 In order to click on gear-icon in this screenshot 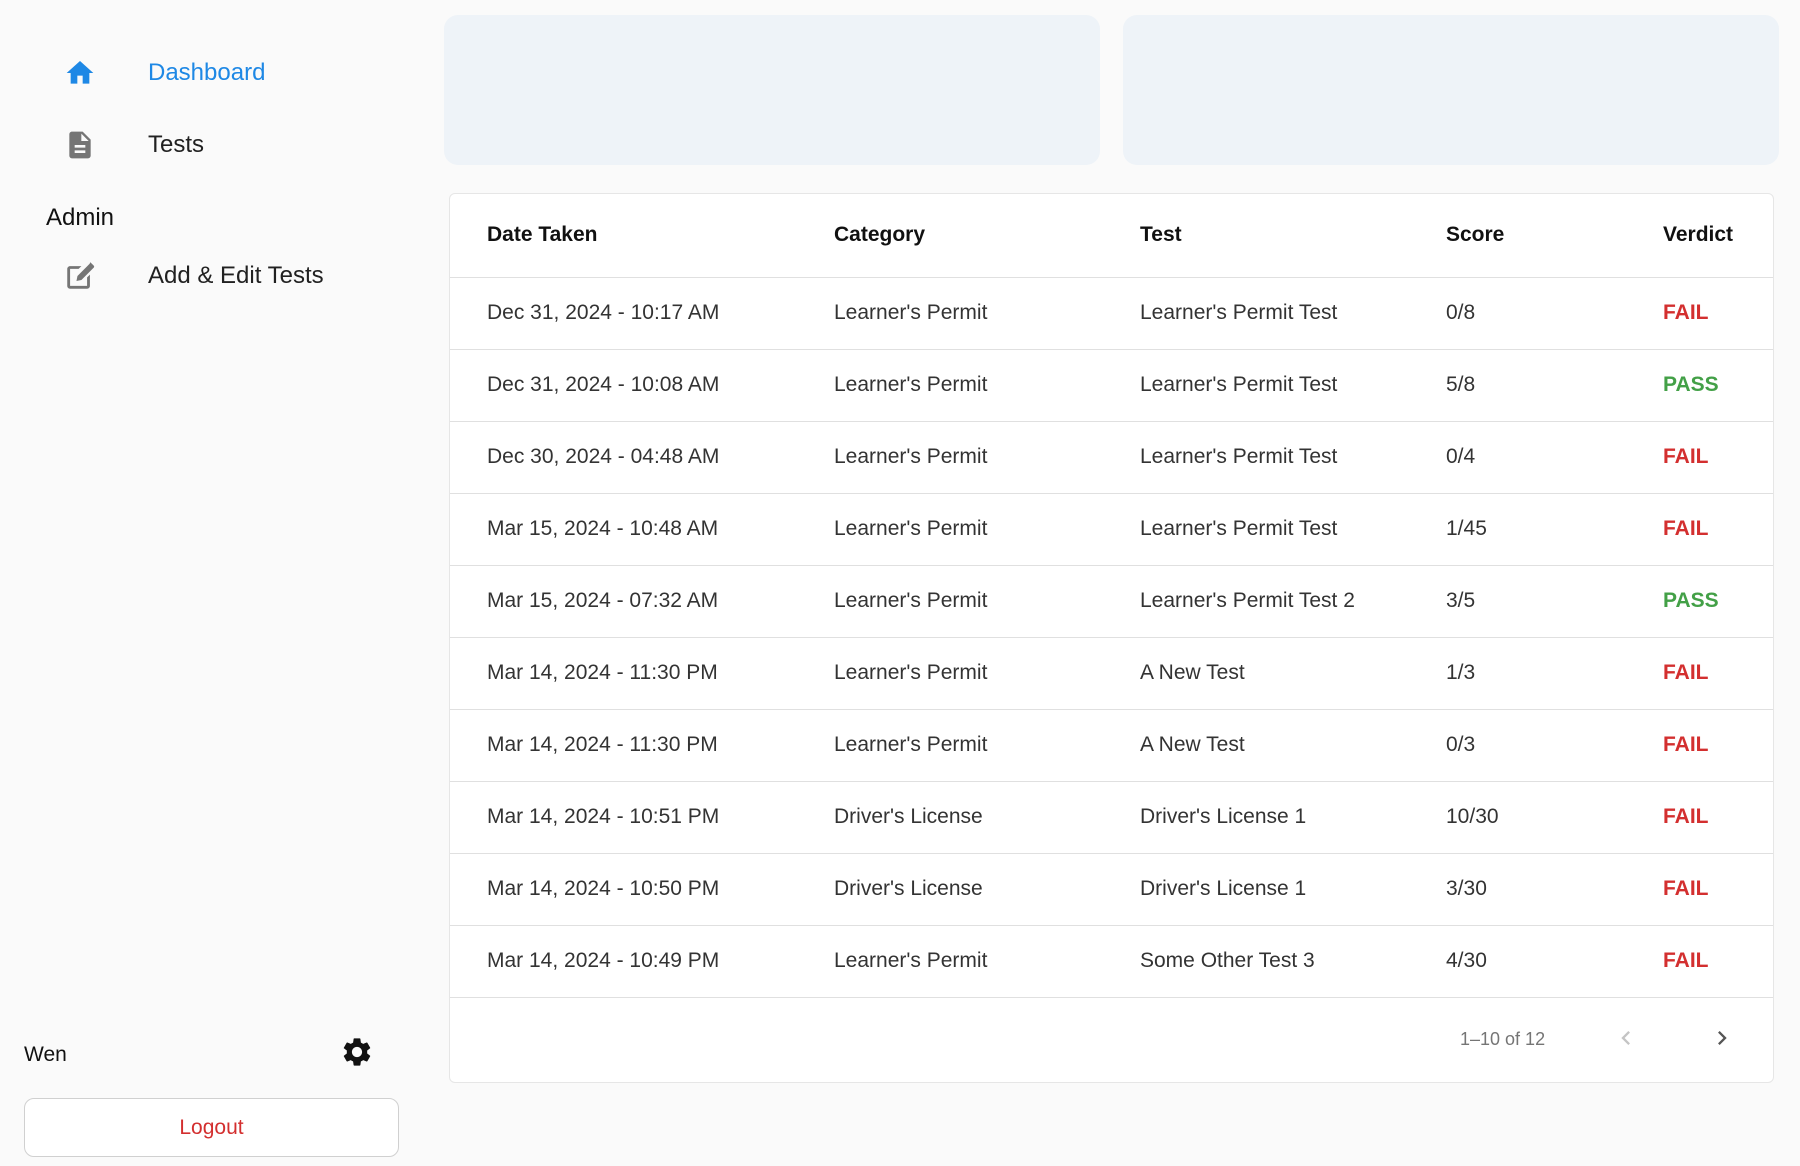, I will do `click(357, 1054)`.